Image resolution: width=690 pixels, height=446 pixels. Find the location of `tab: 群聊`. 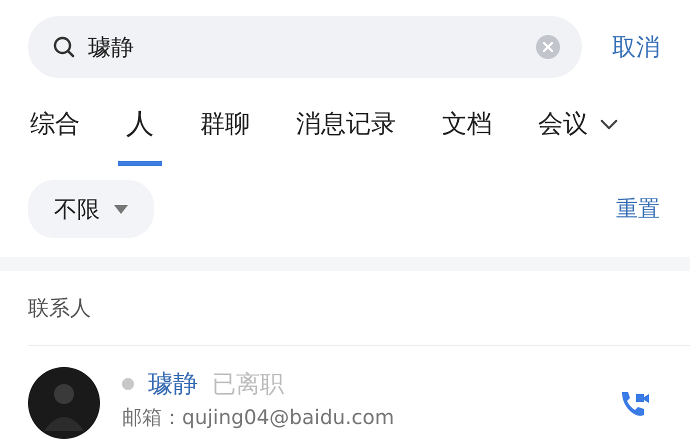

tab: 群聊 is located at coordinates (225, 124).